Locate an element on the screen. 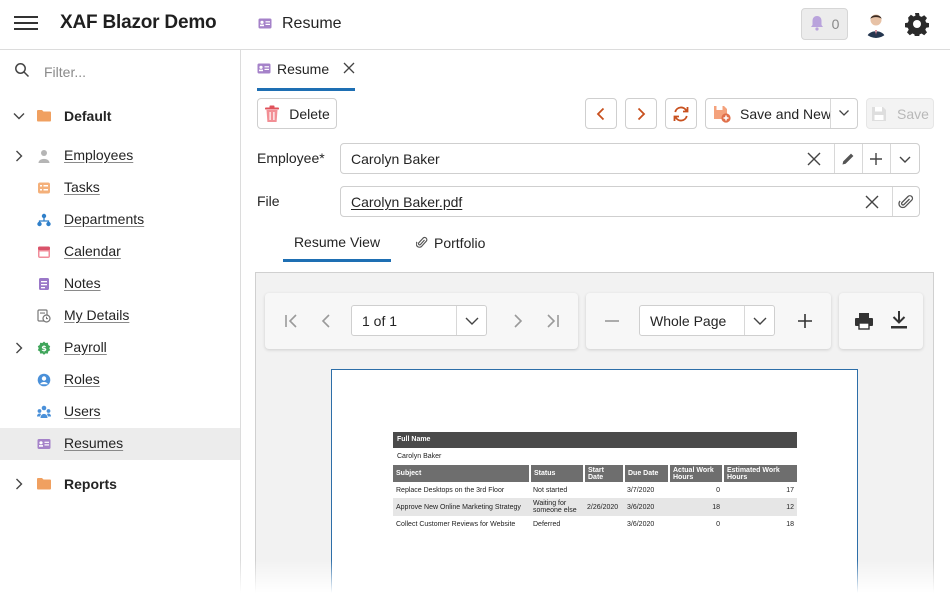 The height and width of the screenshot is (593, 950). save-button: Save is located at coordinates (900, 113).